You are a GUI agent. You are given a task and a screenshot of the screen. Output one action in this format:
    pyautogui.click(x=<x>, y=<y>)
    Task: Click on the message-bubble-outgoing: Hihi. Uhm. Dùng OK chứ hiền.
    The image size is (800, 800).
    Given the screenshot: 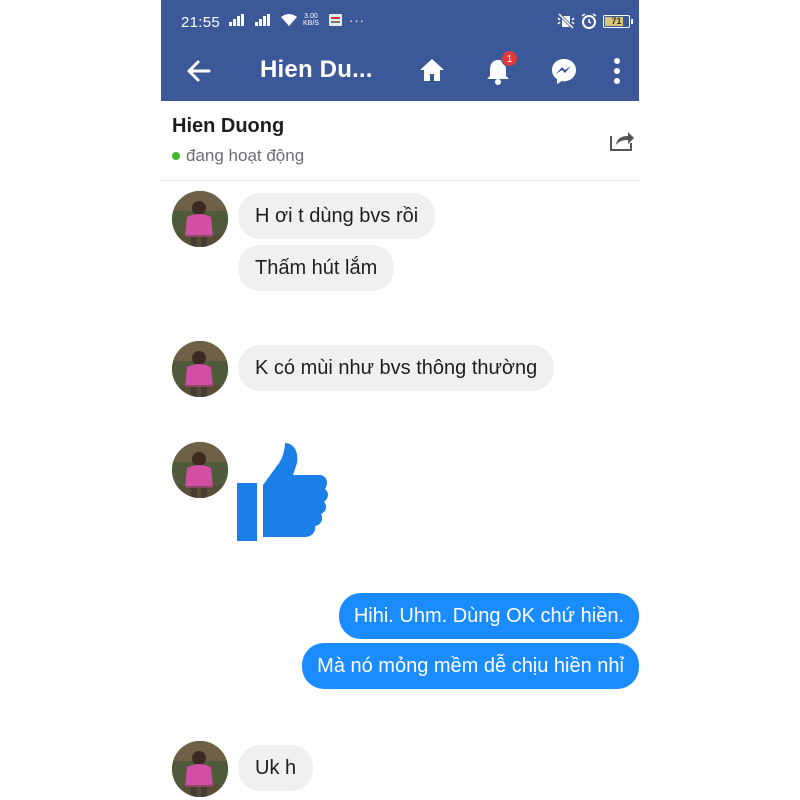 What is the action you would take?
    pyautogui.click(x=488, y=616)
    